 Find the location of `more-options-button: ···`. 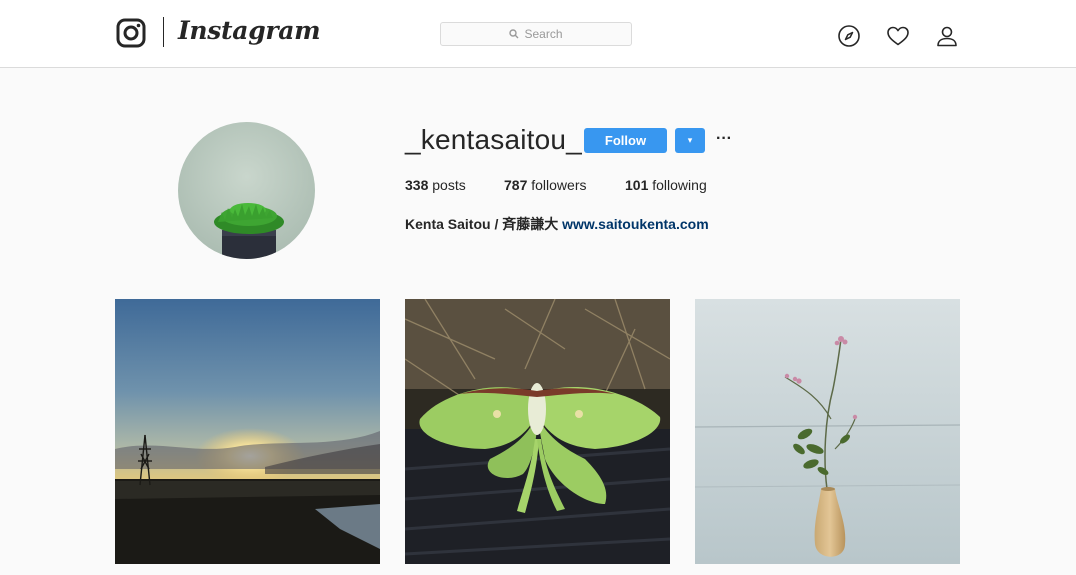

more-options-button: ··· is located at coordinates (724, 140).